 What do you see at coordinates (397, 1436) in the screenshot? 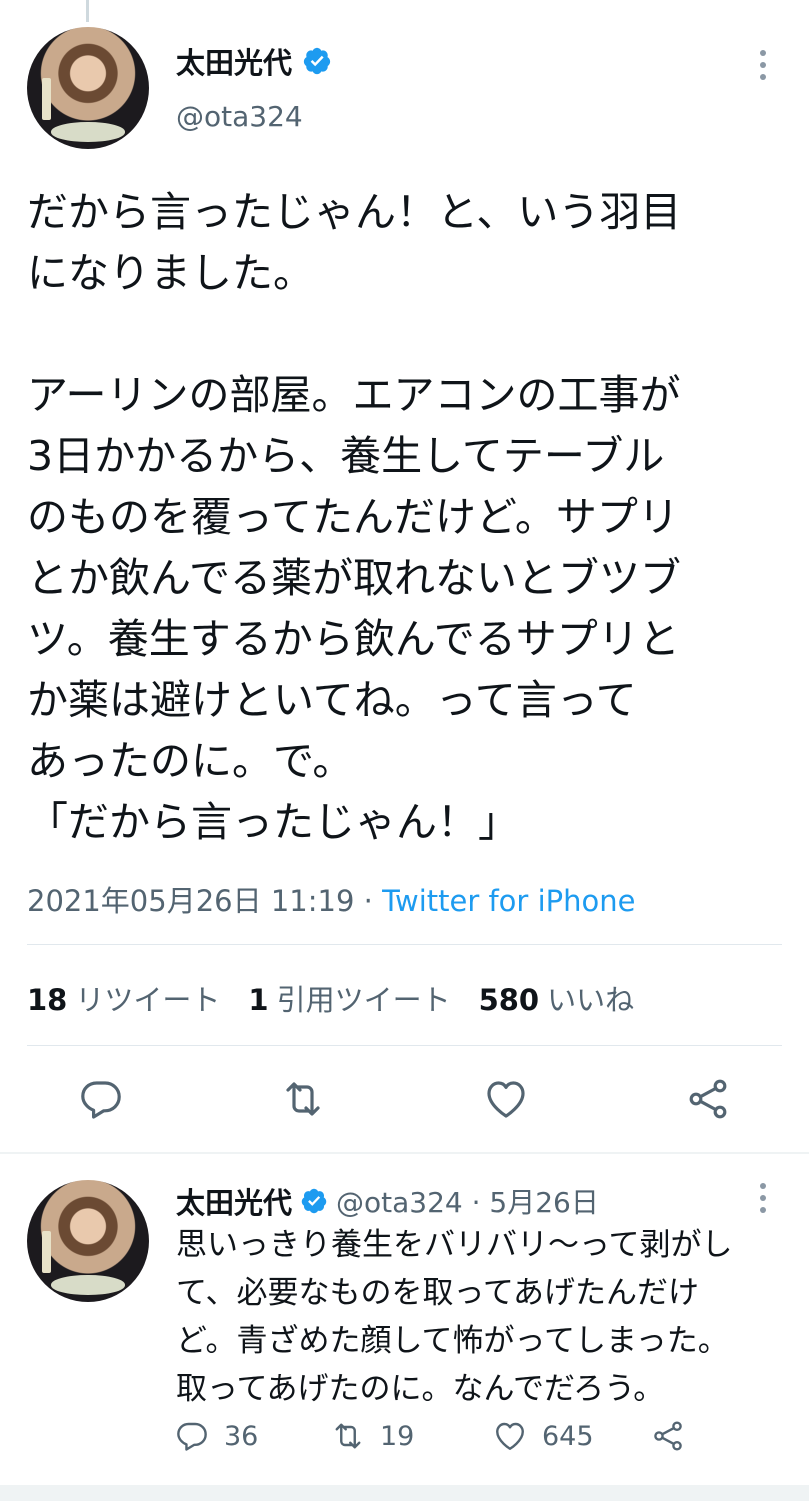
I see `retweet-count: 19` at bounding box center [397, 1436].